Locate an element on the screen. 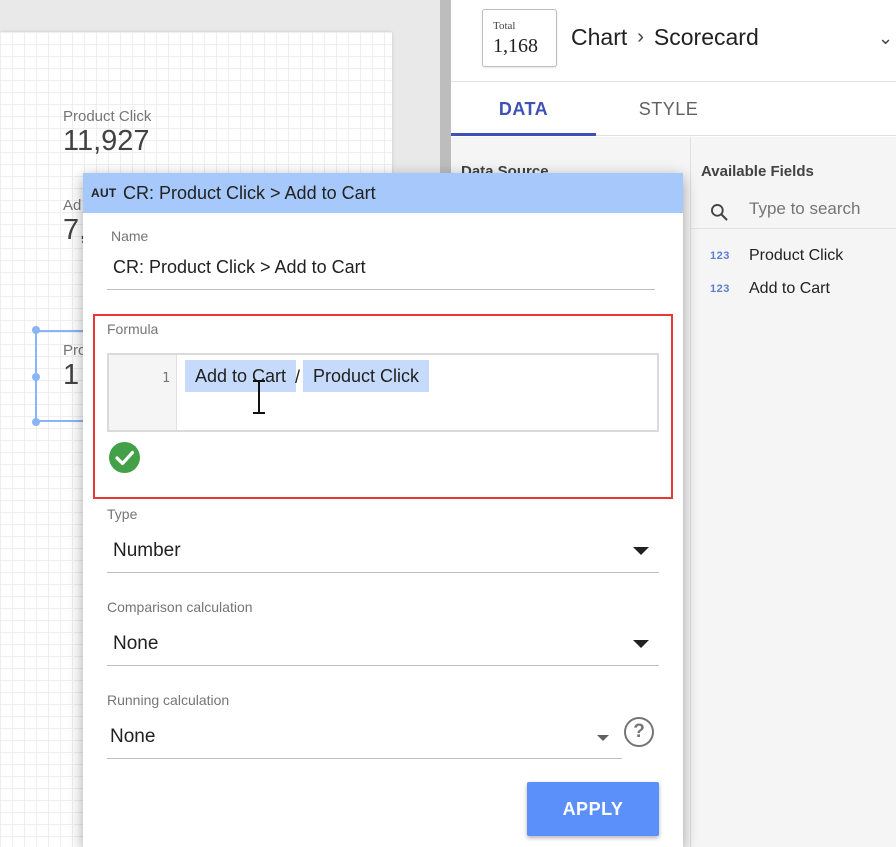 The image size is (896, 847). panel-tabs: DATA STYLE is located at coordinates (673, 109).